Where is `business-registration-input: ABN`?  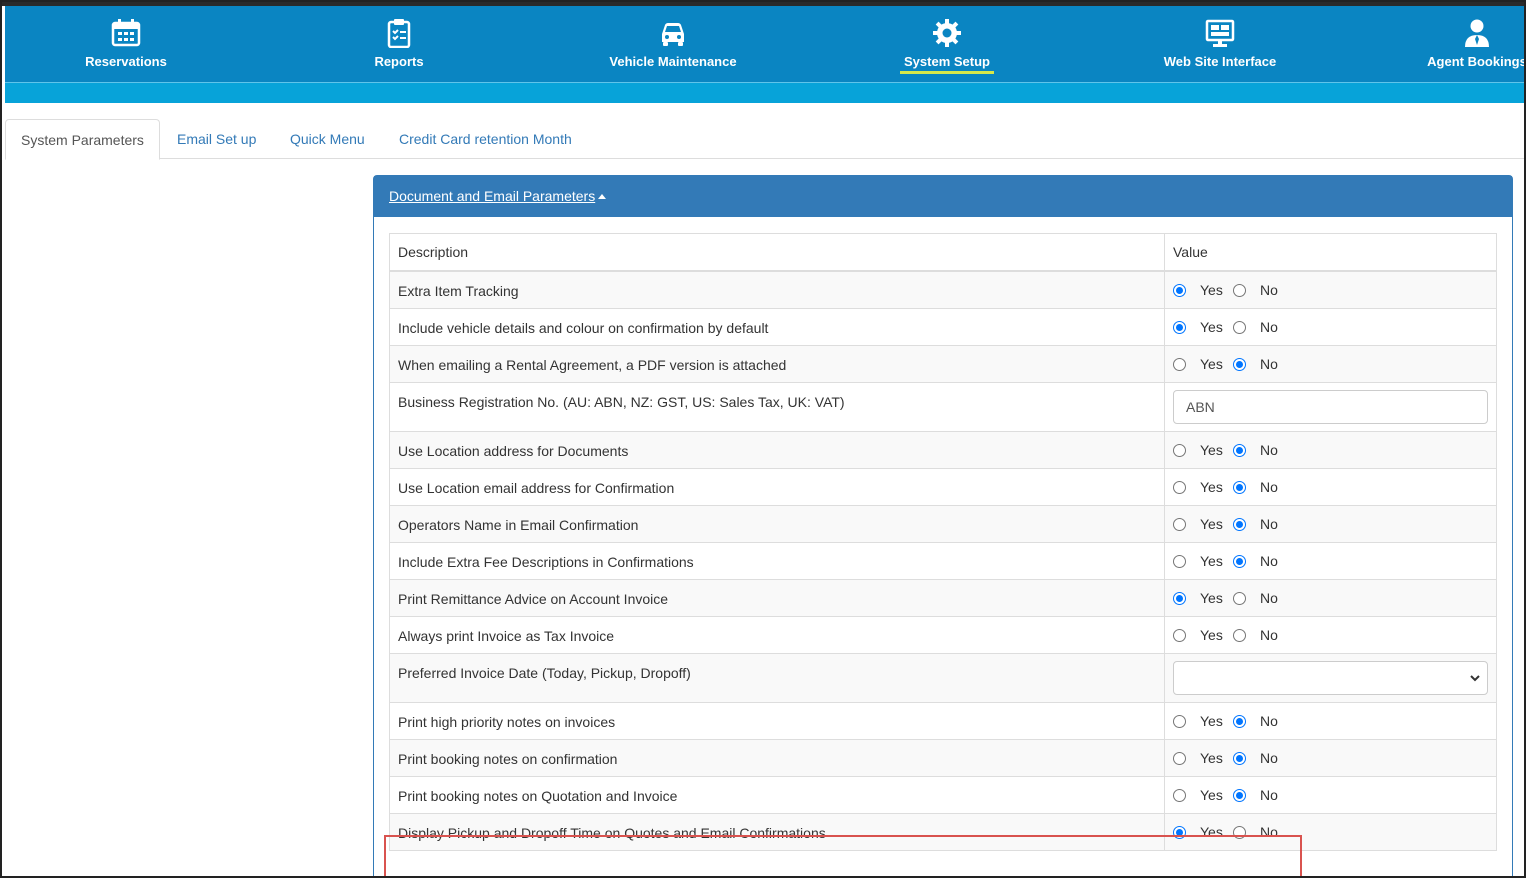
business-registration-input: ABN is located at coordinates (1330, 406).